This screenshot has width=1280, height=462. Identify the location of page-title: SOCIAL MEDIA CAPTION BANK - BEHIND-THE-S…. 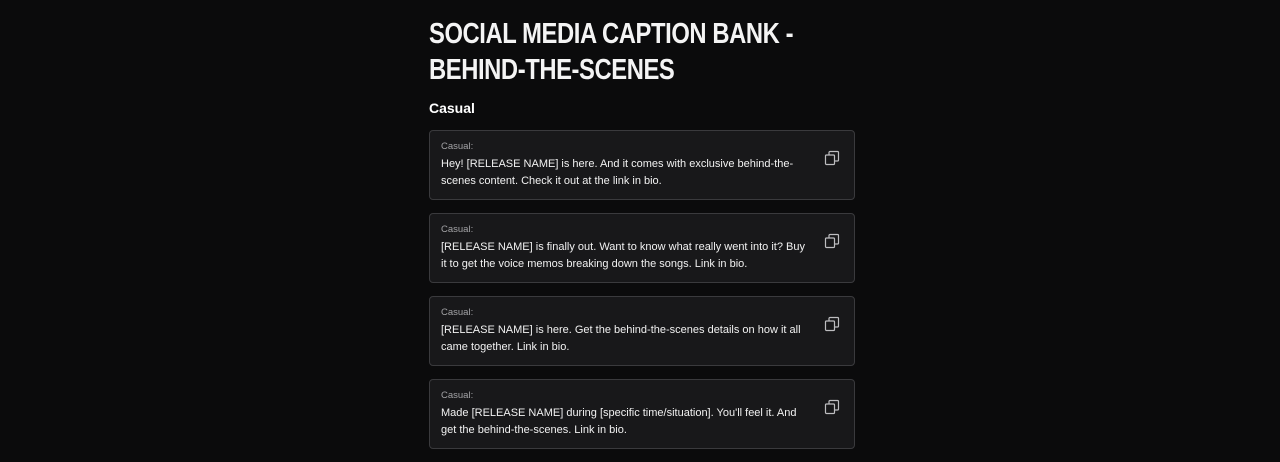
(611, 52).